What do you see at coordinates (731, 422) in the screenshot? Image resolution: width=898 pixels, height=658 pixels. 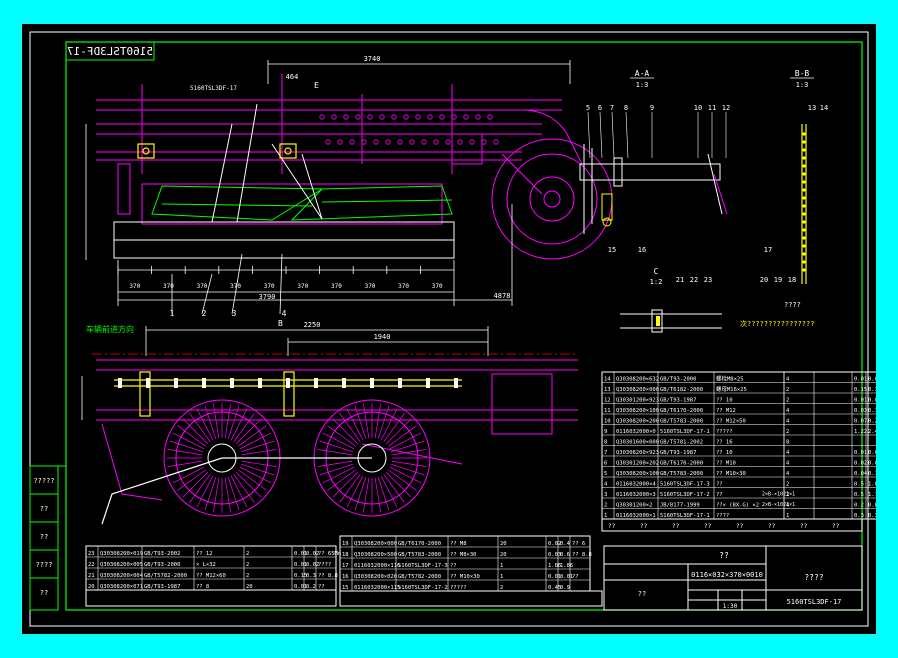 I see `parts-table-cell: ?? M12×50` at bounding box center [731, 422].